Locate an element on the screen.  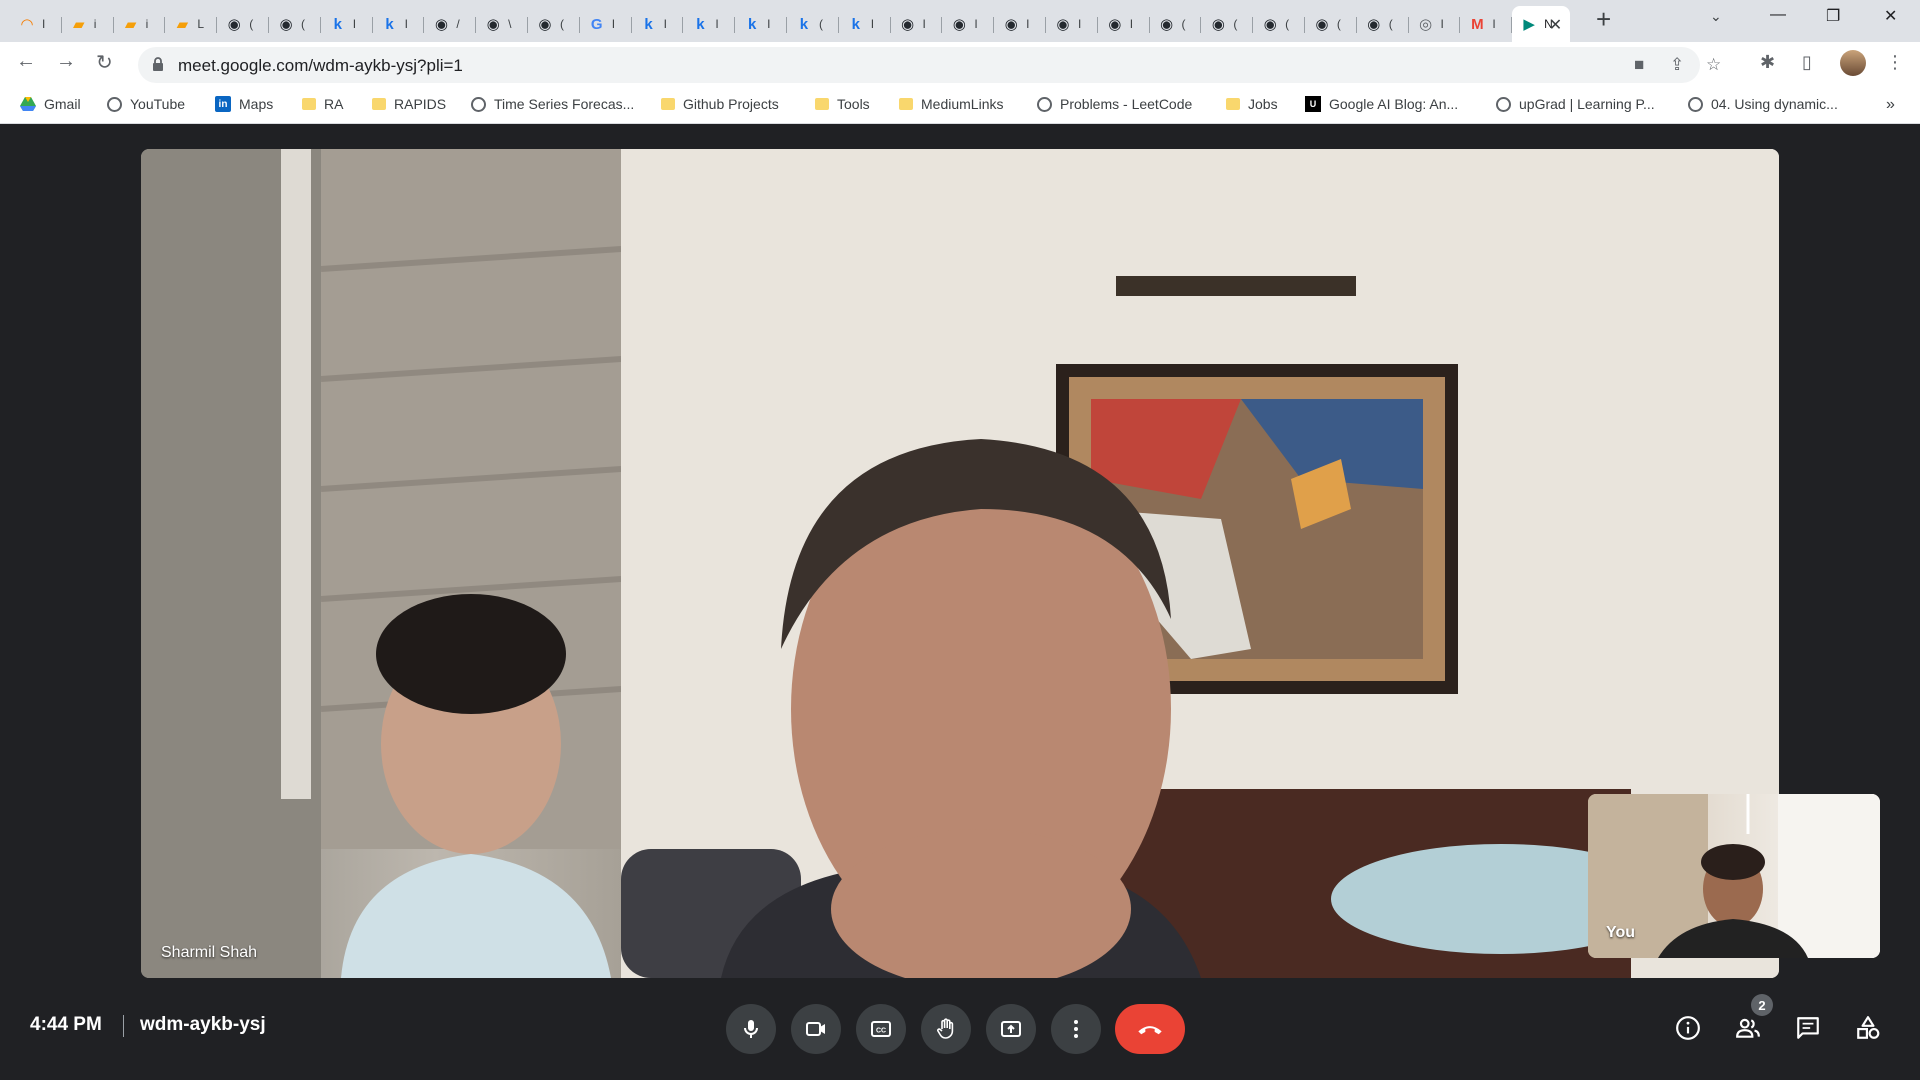
raise-hand-button is located at coordinates (946, 1029).